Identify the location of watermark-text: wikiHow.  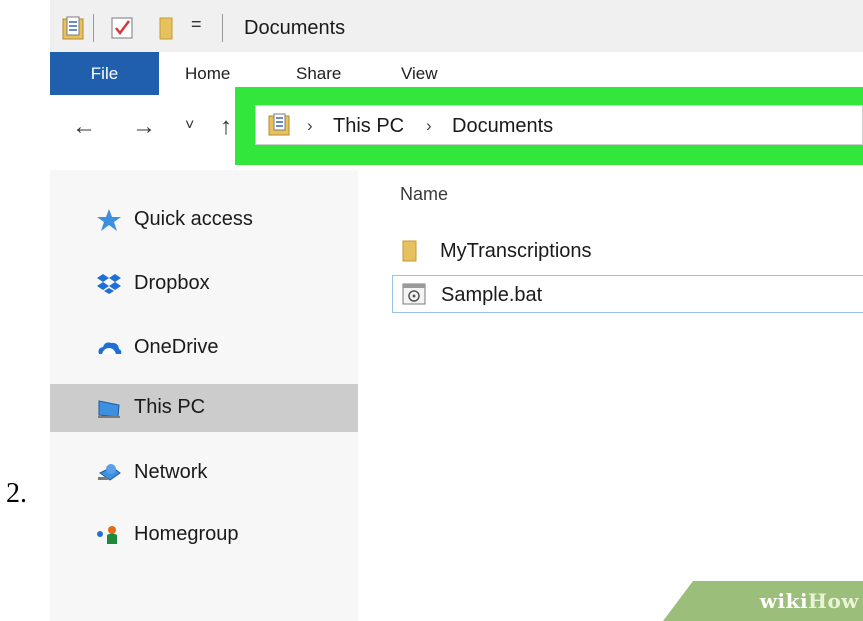
(809, 601).